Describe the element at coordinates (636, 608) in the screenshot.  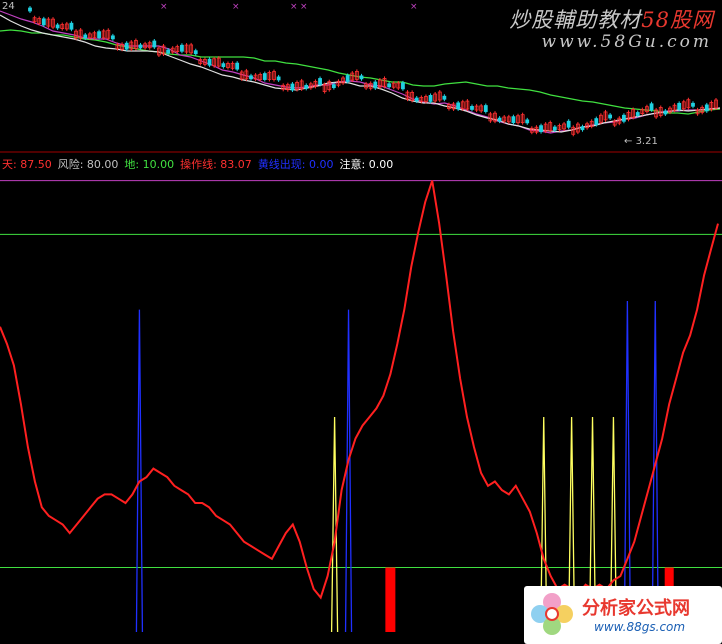
I see `logo-name: 分析家公式网` at that location.